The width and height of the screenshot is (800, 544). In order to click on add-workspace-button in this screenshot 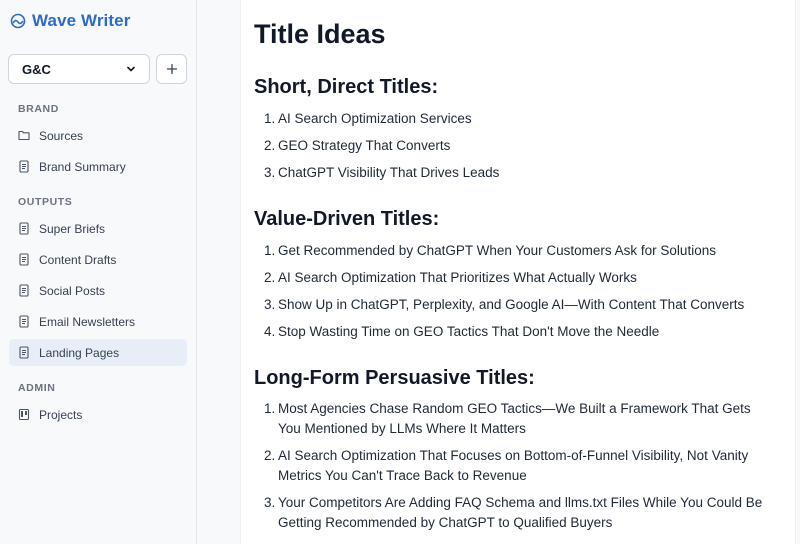, I will do `click(171, 69)`.